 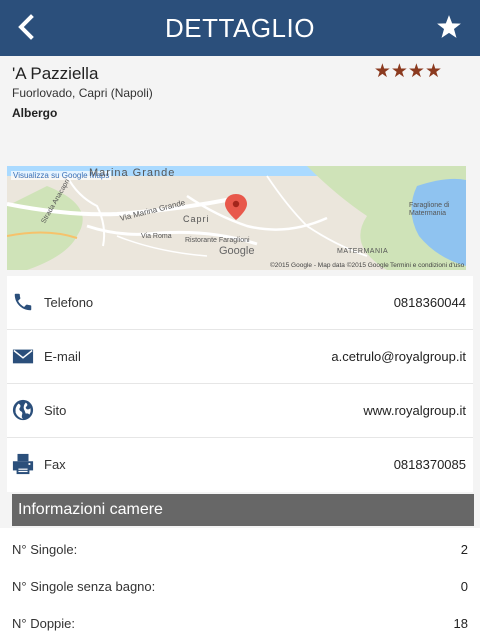 I want to click on map-terms-link: Termini e condizioni d'uso, so click(x=427, y=265).